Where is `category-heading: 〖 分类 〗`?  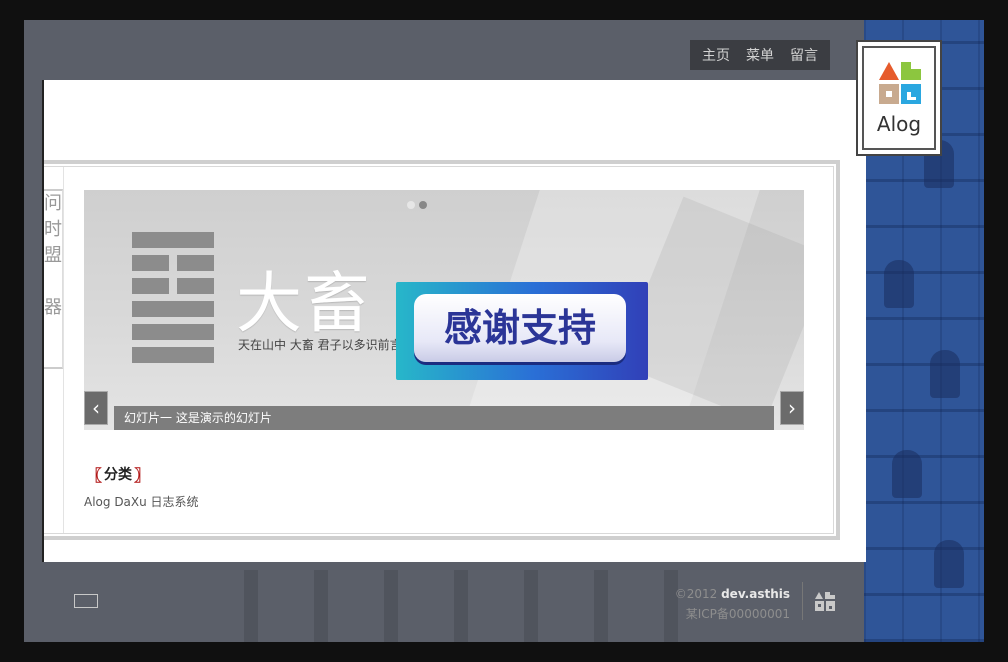 category-heading: 〖 分类 〗 is located at coordinates (118, 474).